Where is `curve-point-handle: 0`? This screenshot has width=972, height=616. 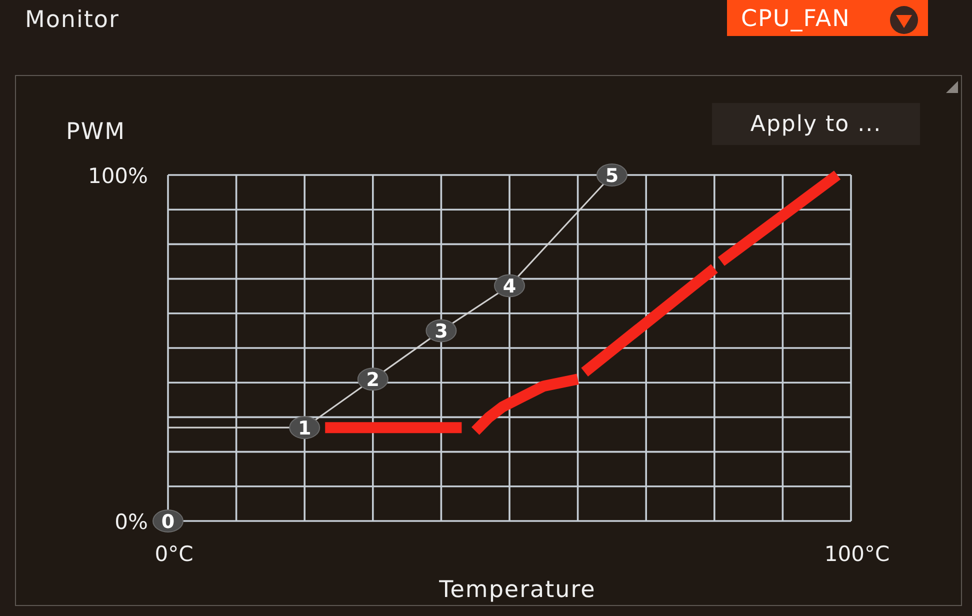 curve-point-handle: 0 is located at coordinates (168, 521).